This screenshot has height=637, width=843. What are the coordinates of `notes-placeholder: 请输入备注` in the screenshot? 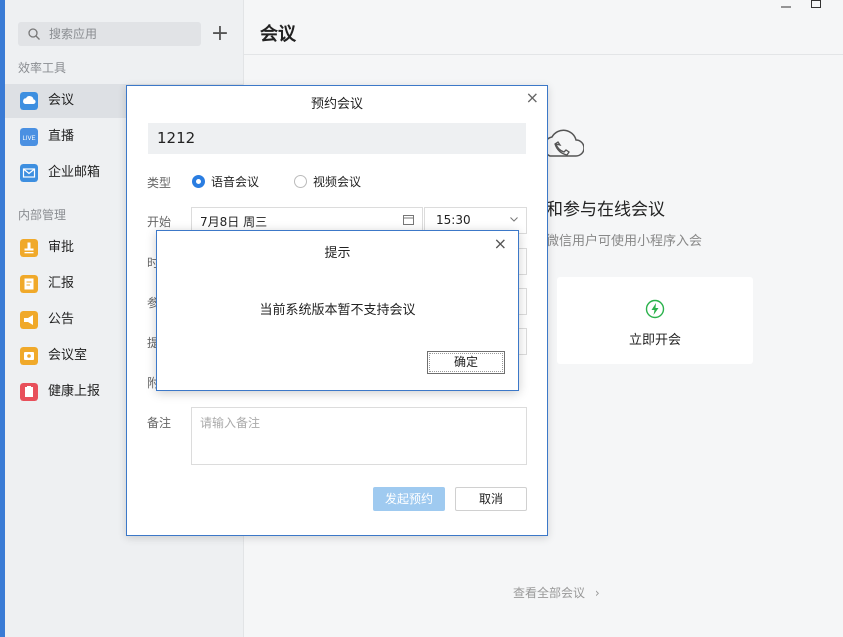 It's located at (230, 423).